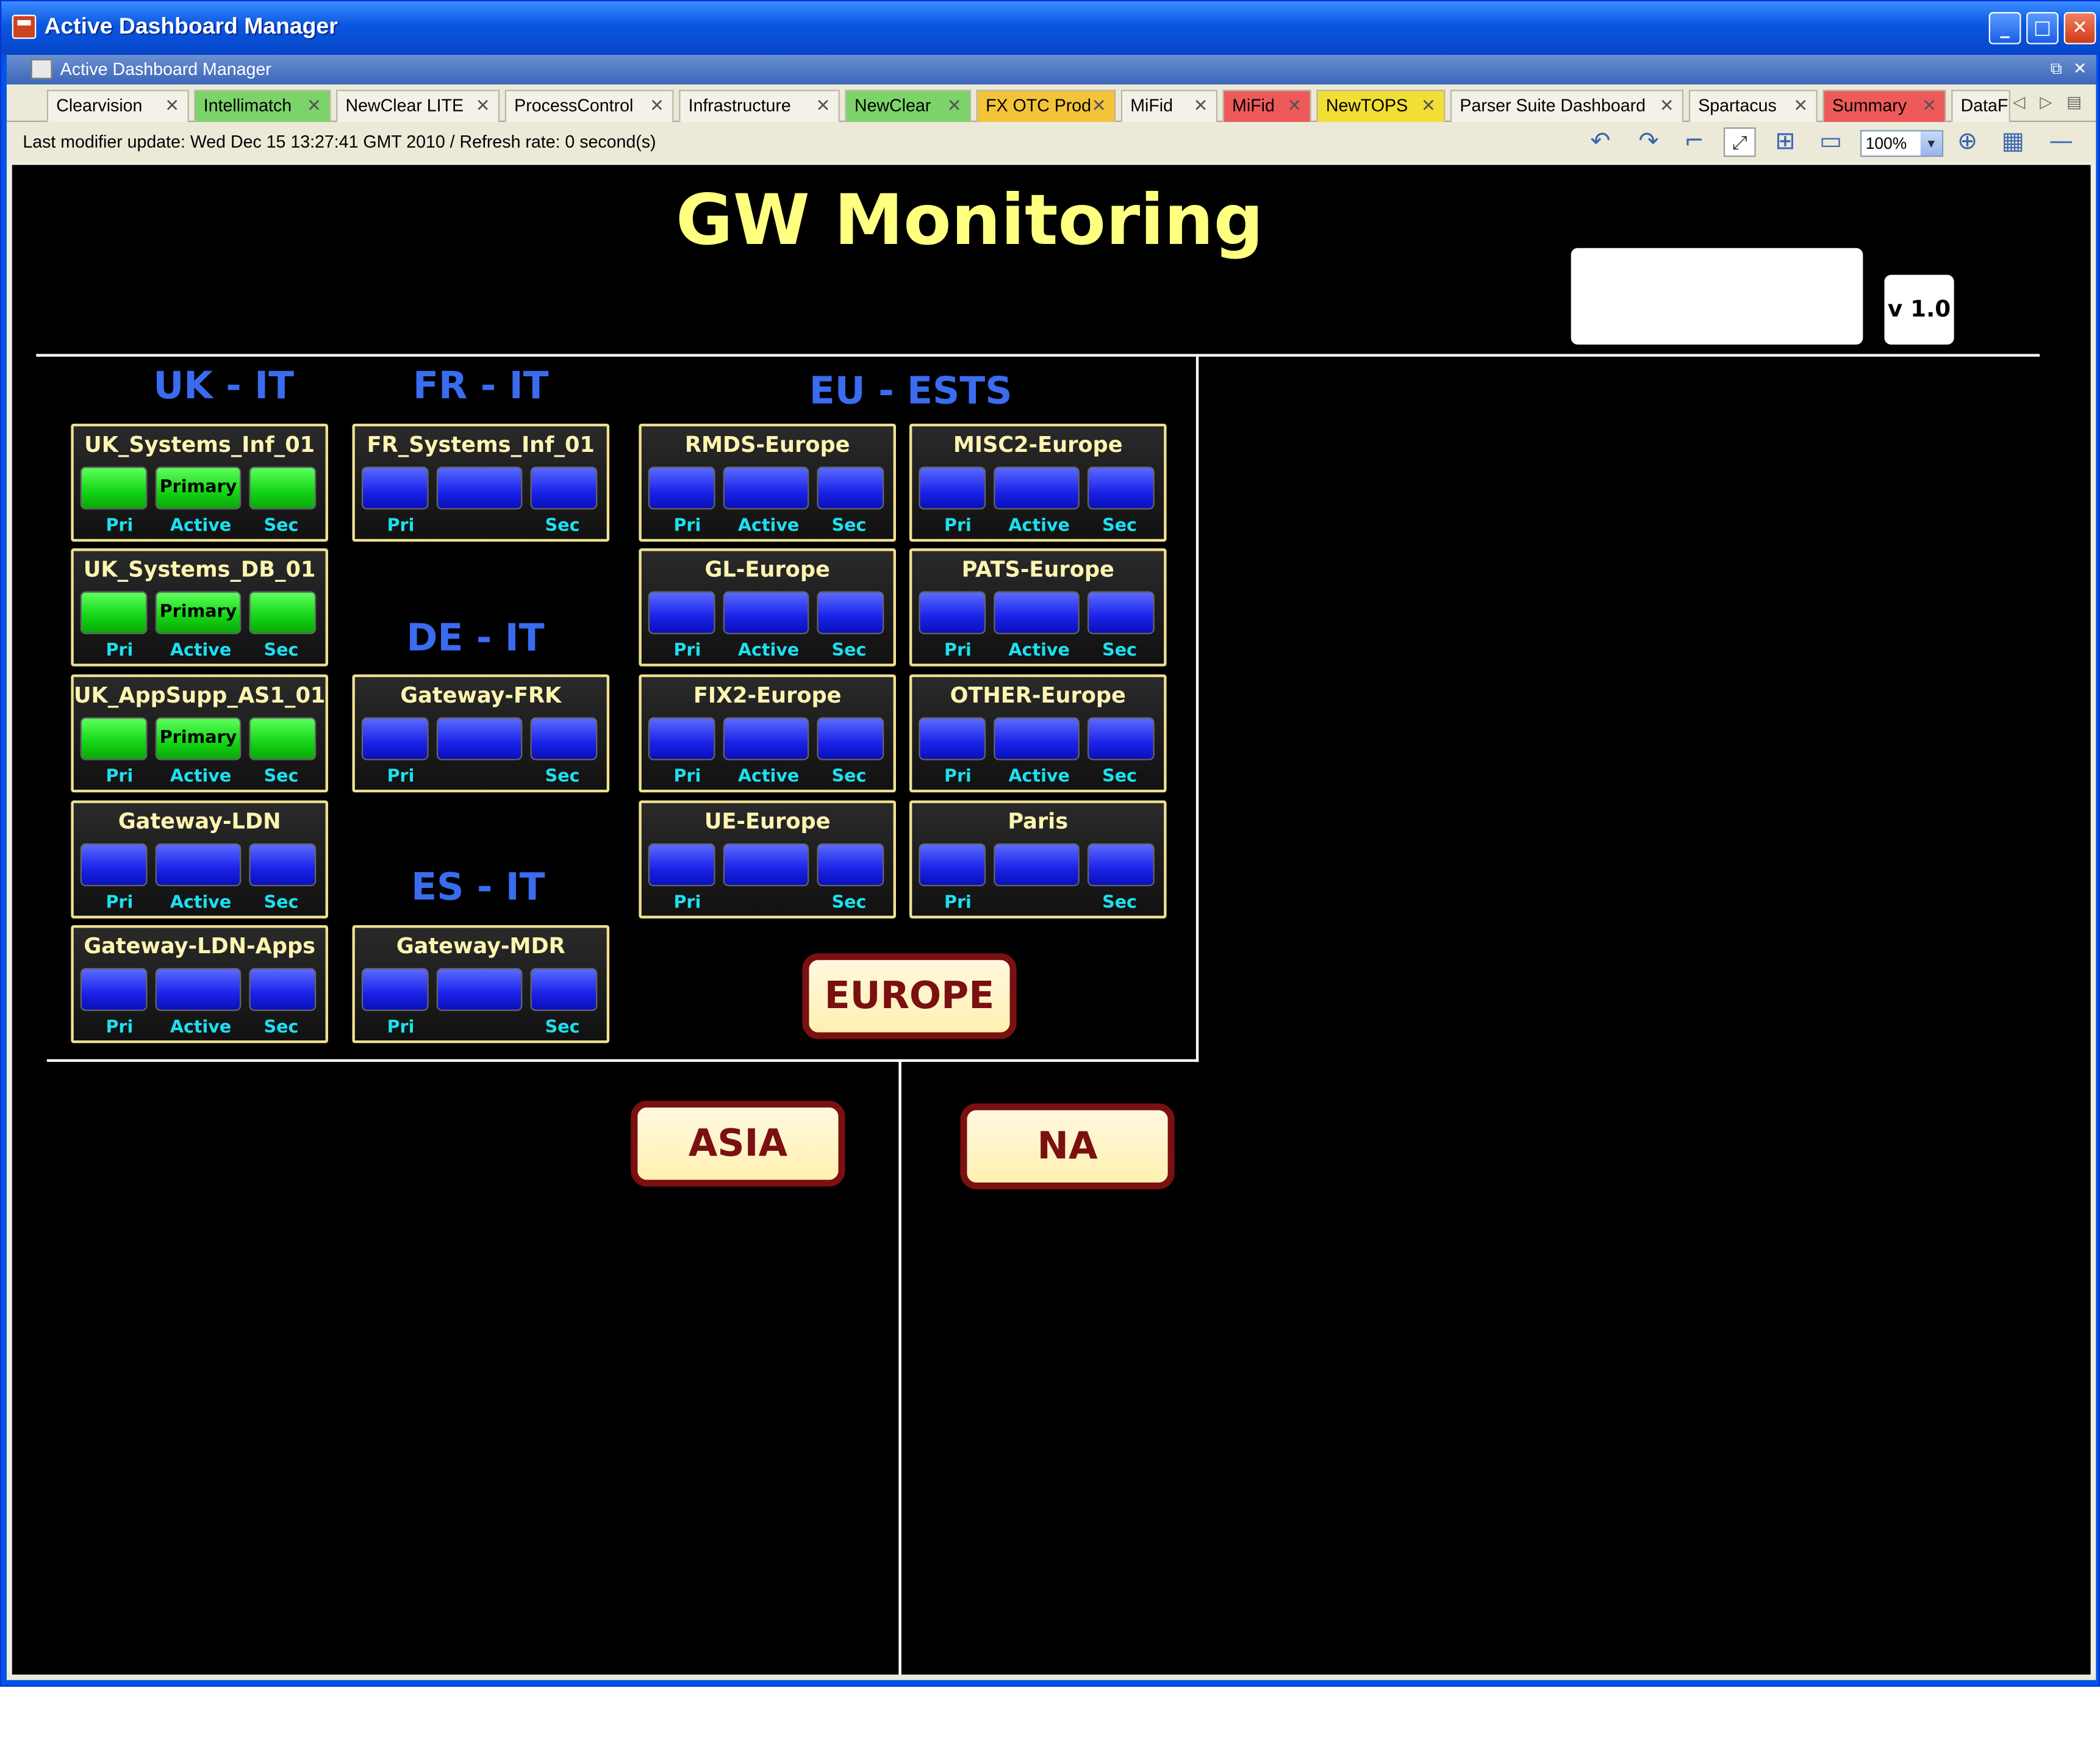 The image size is (2100, 1743). What do you see at coordinates (418, 106) in the screenshot?
I see `tab-newclear-lite: NewClear LITE ✕` at bounding box center [418, 106].